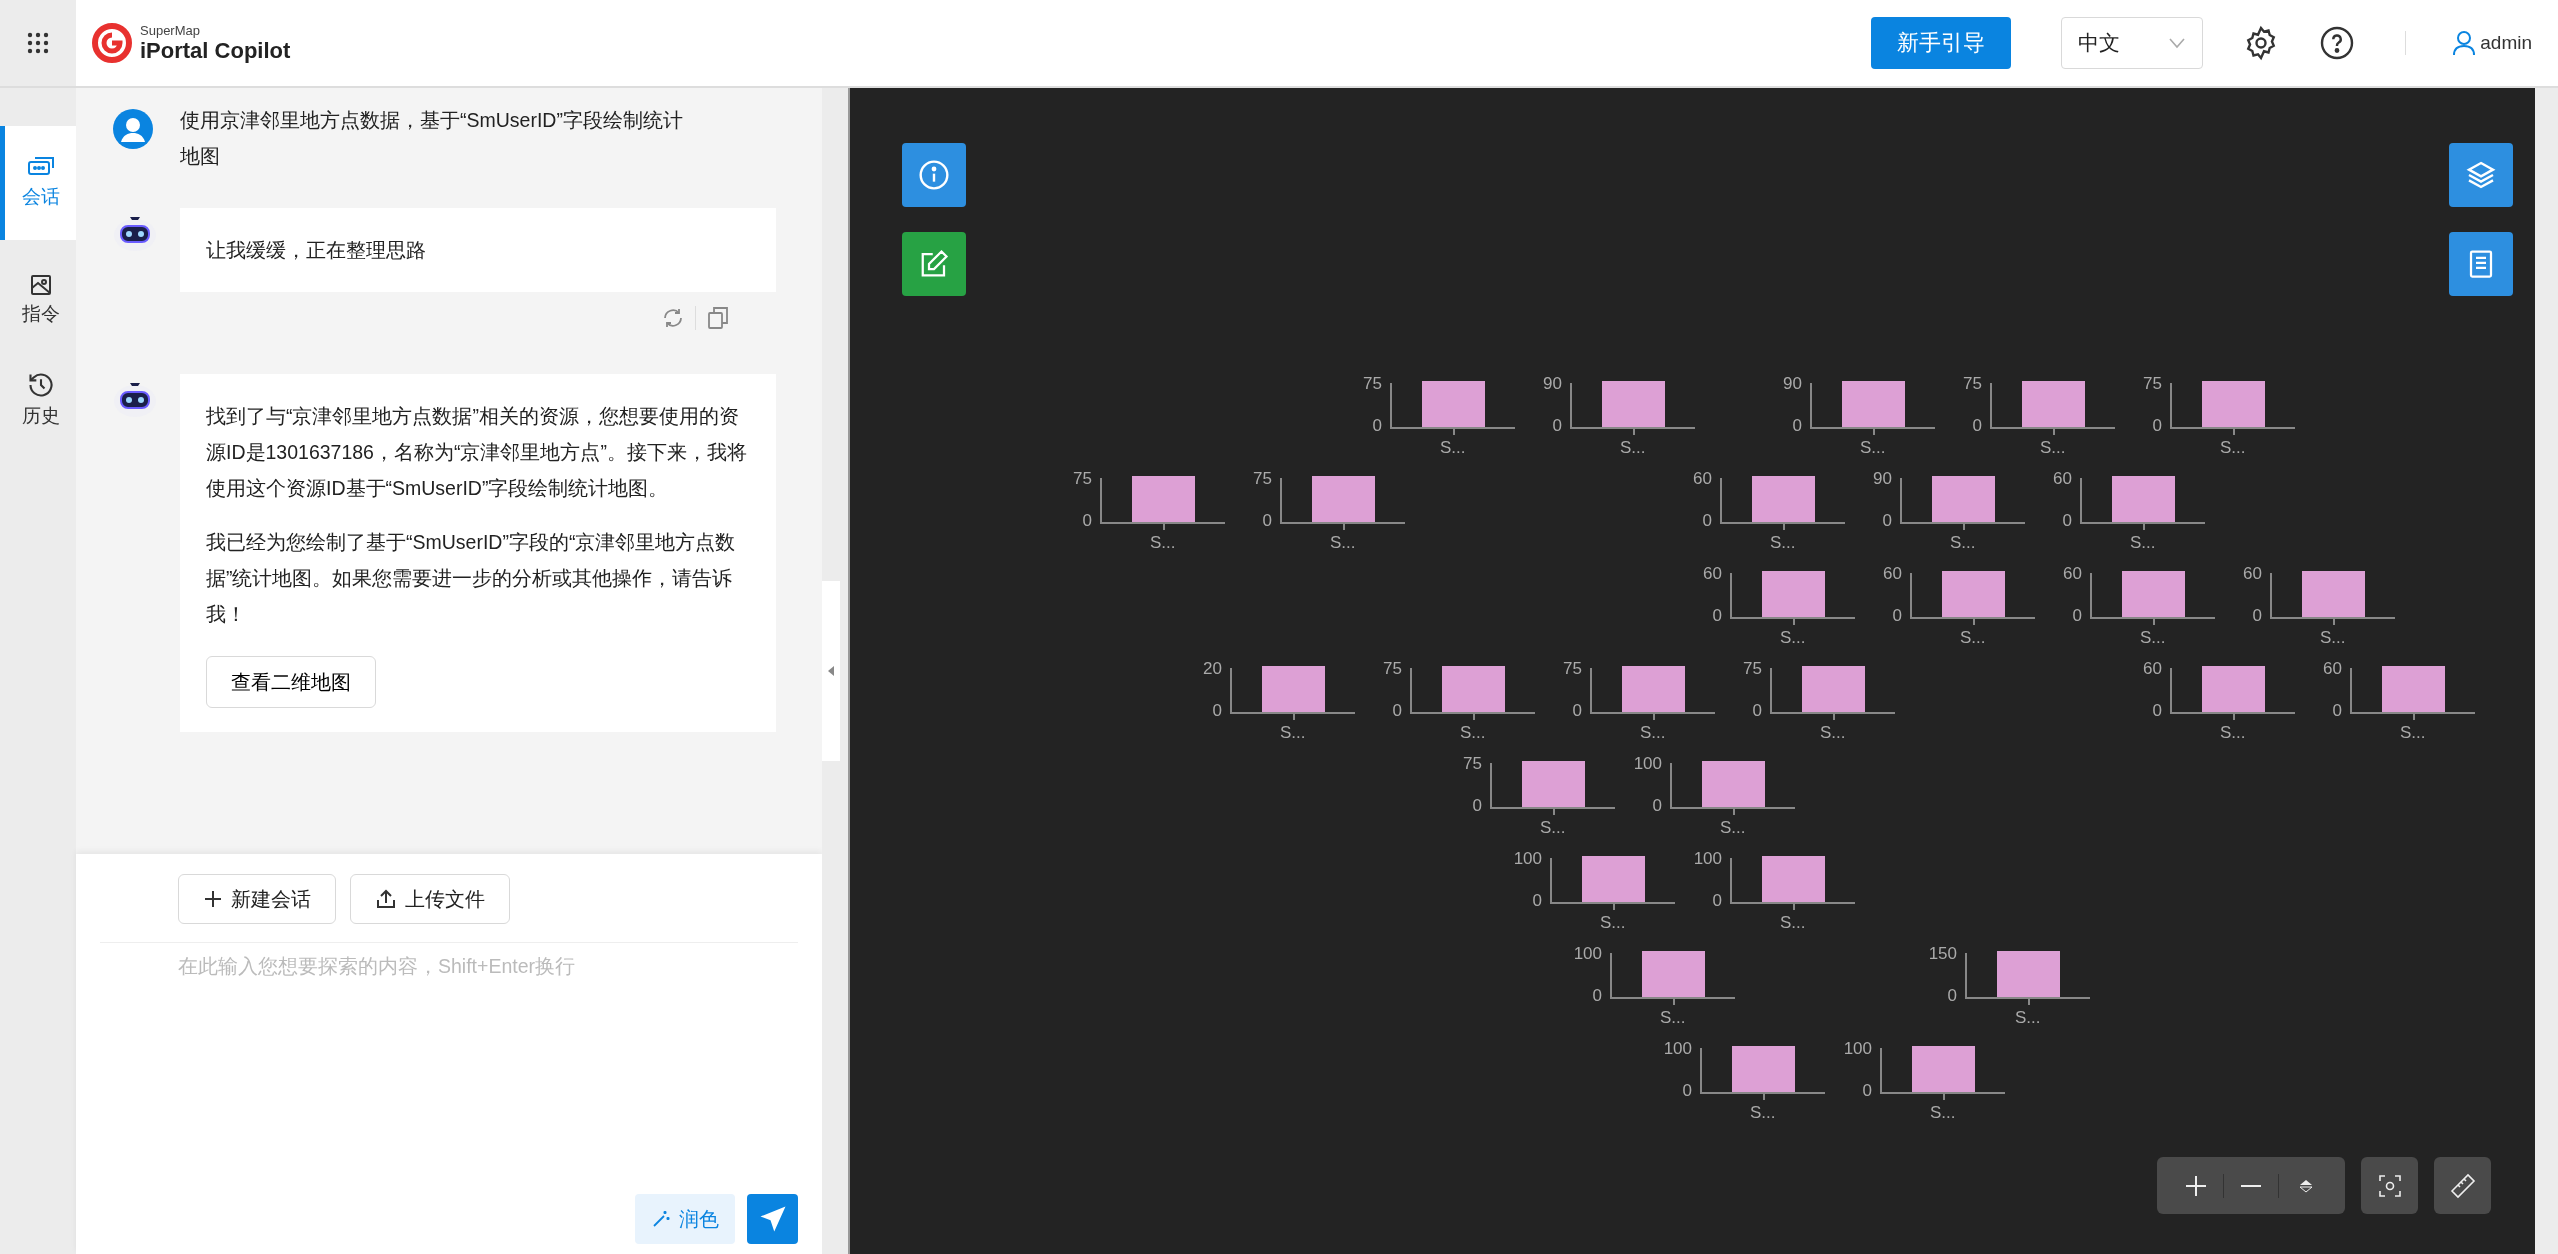 The width and height of the screenshot is (2558, 1254). I want to click on upload-icon, so click(386, 899).